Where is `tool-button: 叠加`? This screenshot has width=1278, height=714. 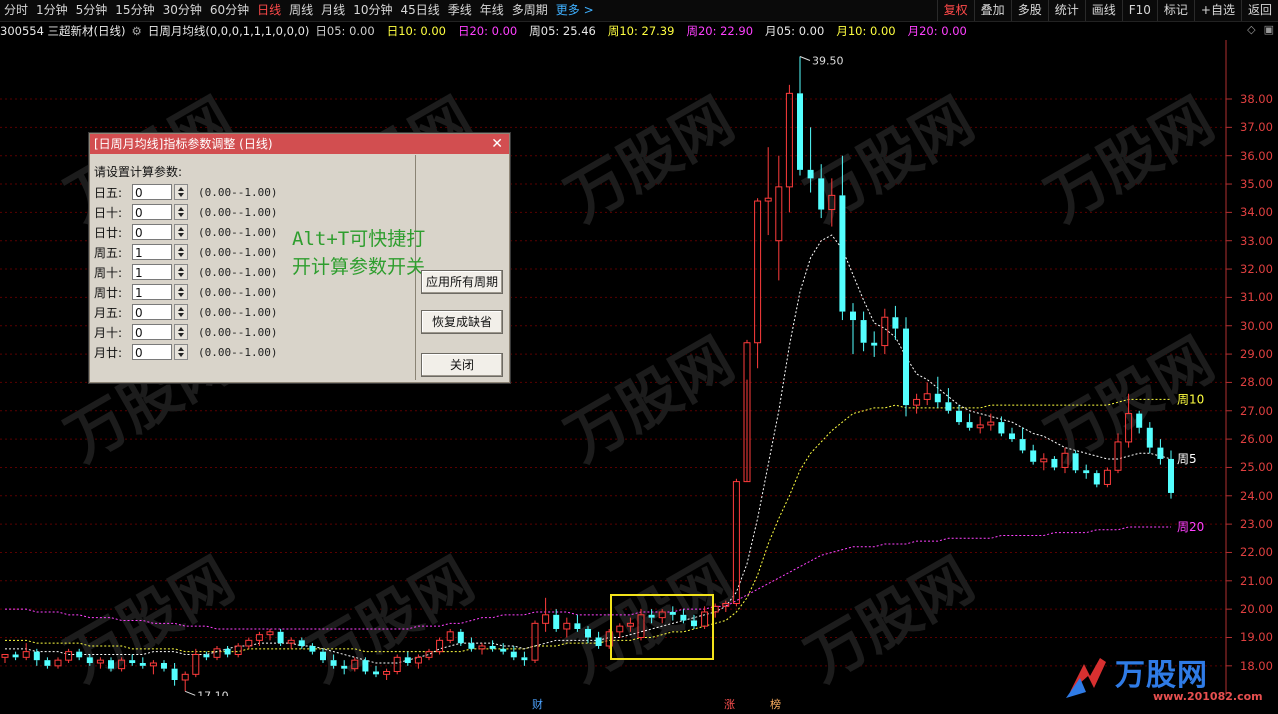 tool-button: 叠加 is located at coordinates (992, 10).